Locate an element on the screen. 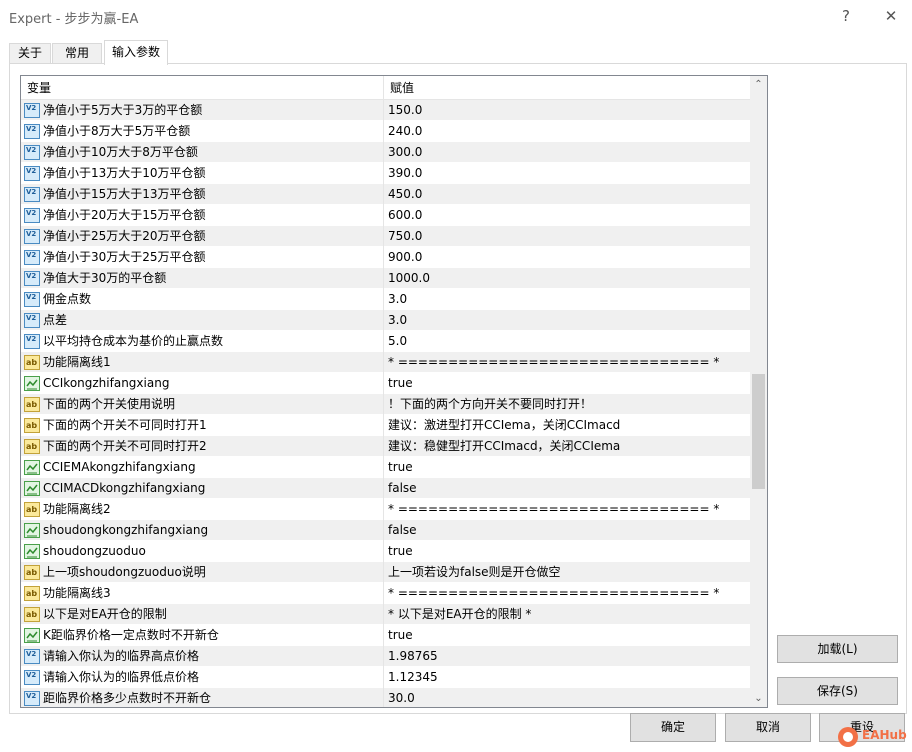 The image size is (912, 752). scroll-up-icon: ⌃ is located at coordinates (758, 84).